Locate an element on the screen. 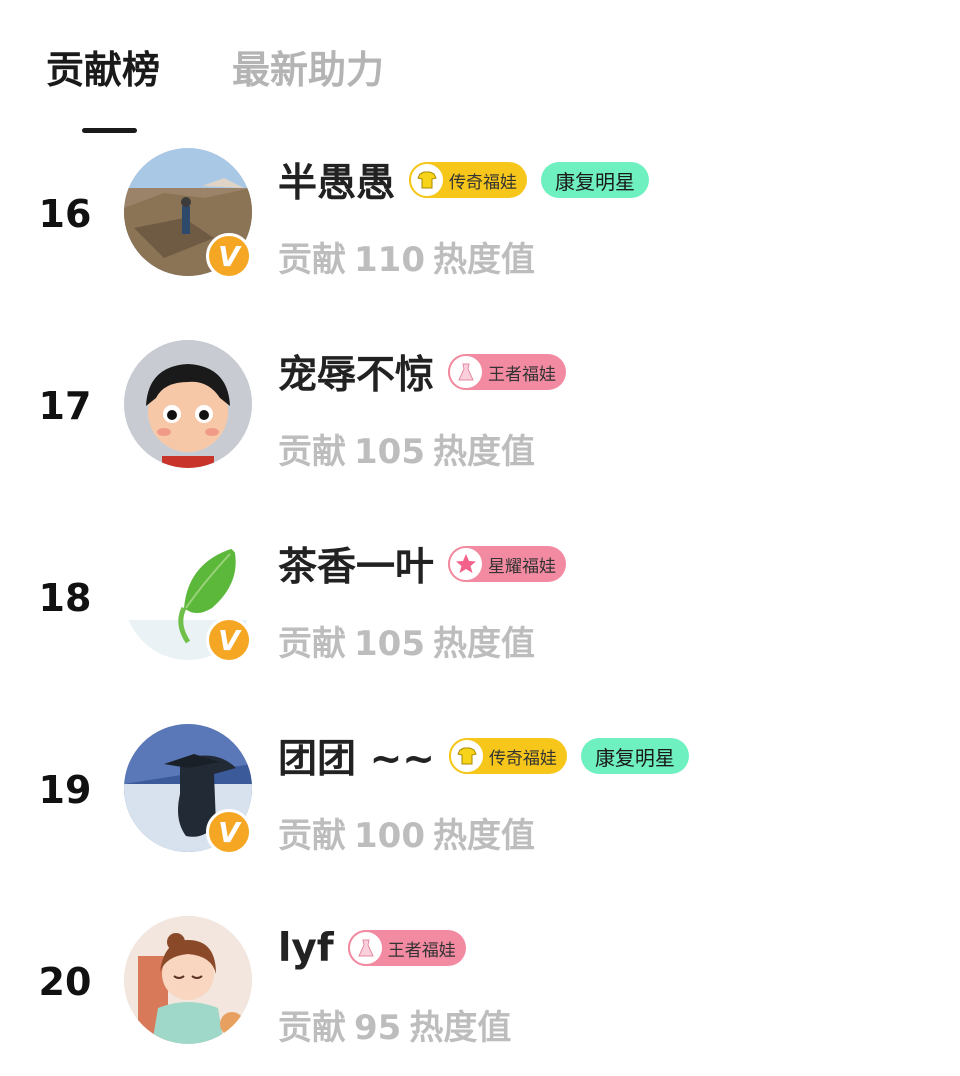  active-tab-indicator is located at coordinates (109, 130).